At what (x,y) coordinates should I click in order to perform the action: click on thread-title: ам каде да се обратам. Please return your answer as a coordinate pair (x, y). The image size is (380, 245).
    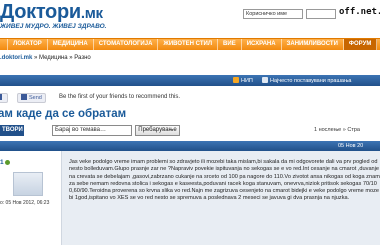
    Looking at the image, I should click on (63, 114).